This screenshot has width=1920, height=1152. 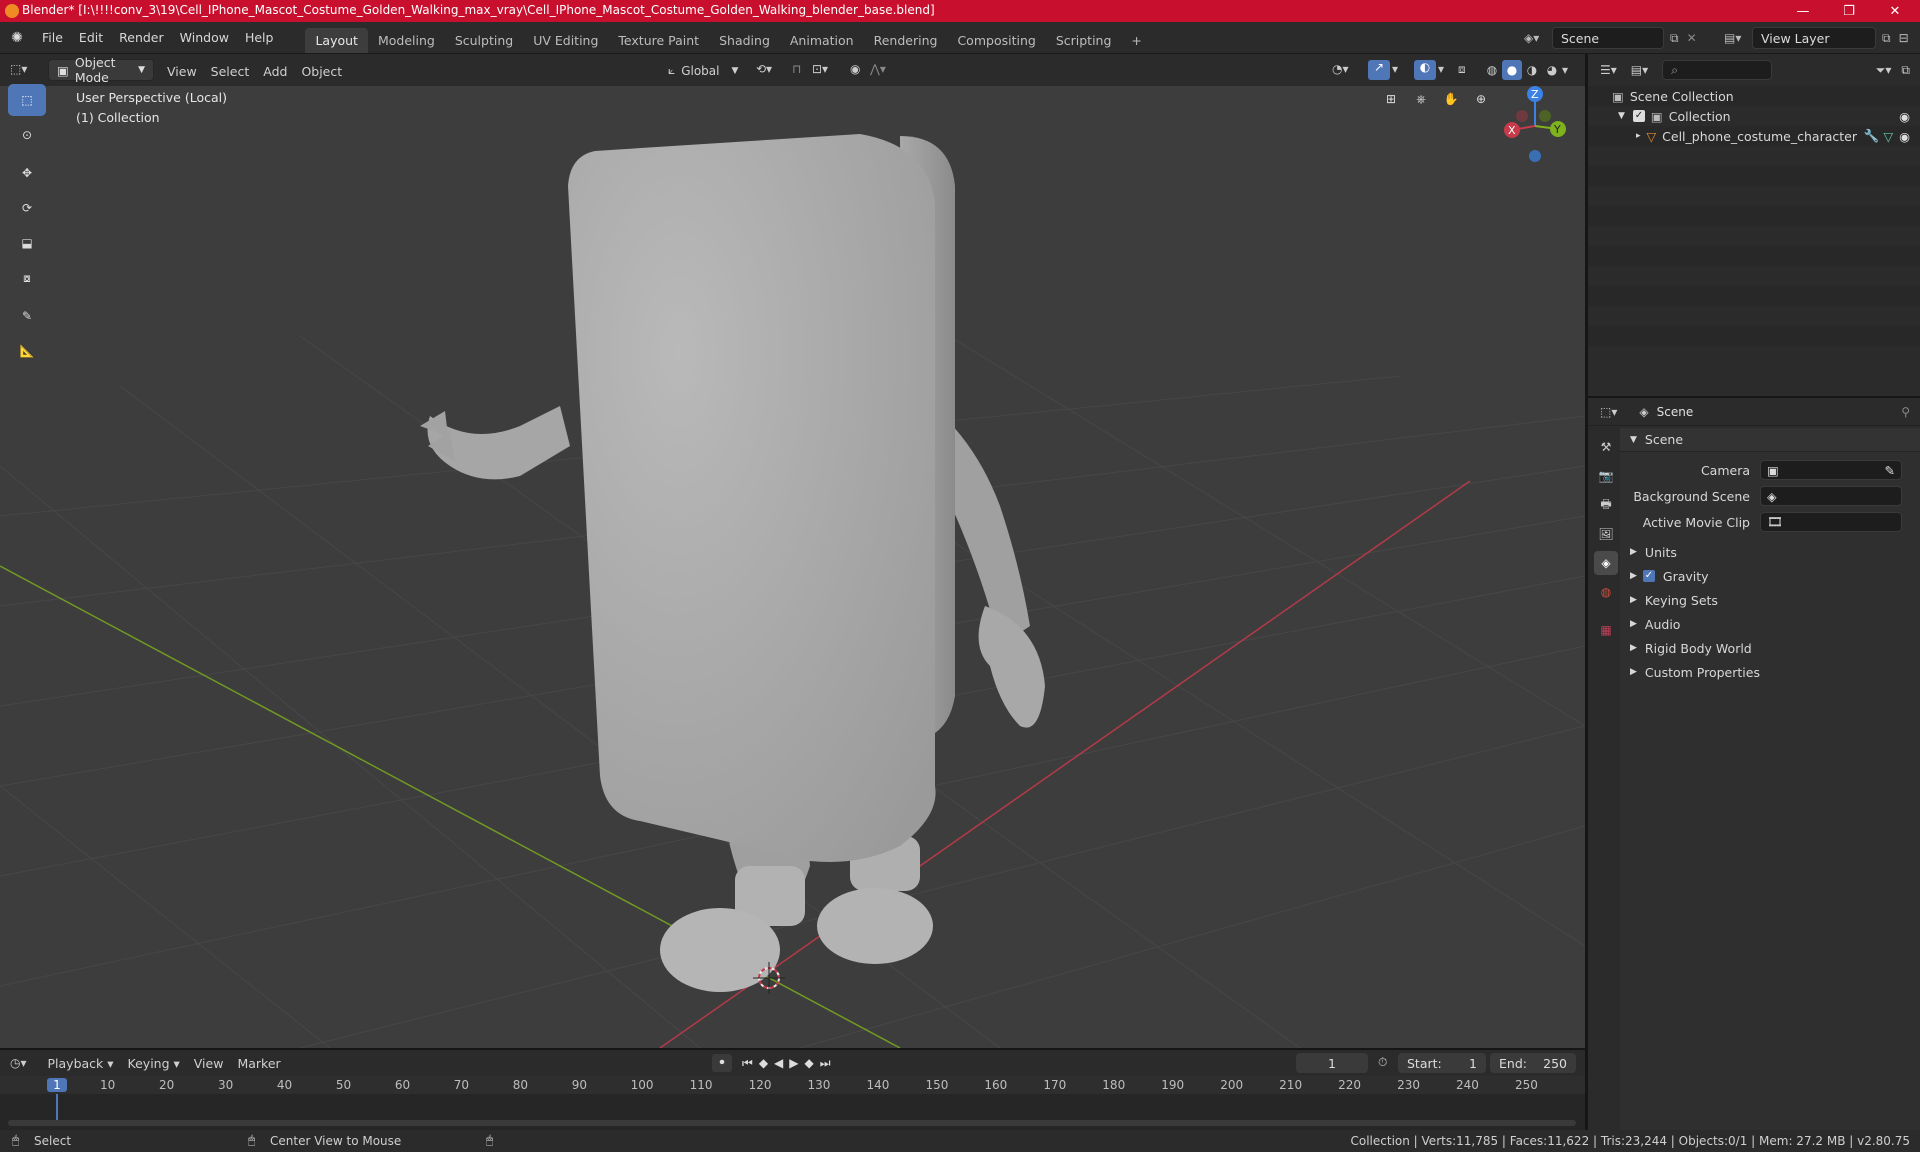 What do you see at coordinates (18, 1063) in the screenshot?
I see `timeline-editor-type-icon: ◷▾` at bounding box center [18, 1063].